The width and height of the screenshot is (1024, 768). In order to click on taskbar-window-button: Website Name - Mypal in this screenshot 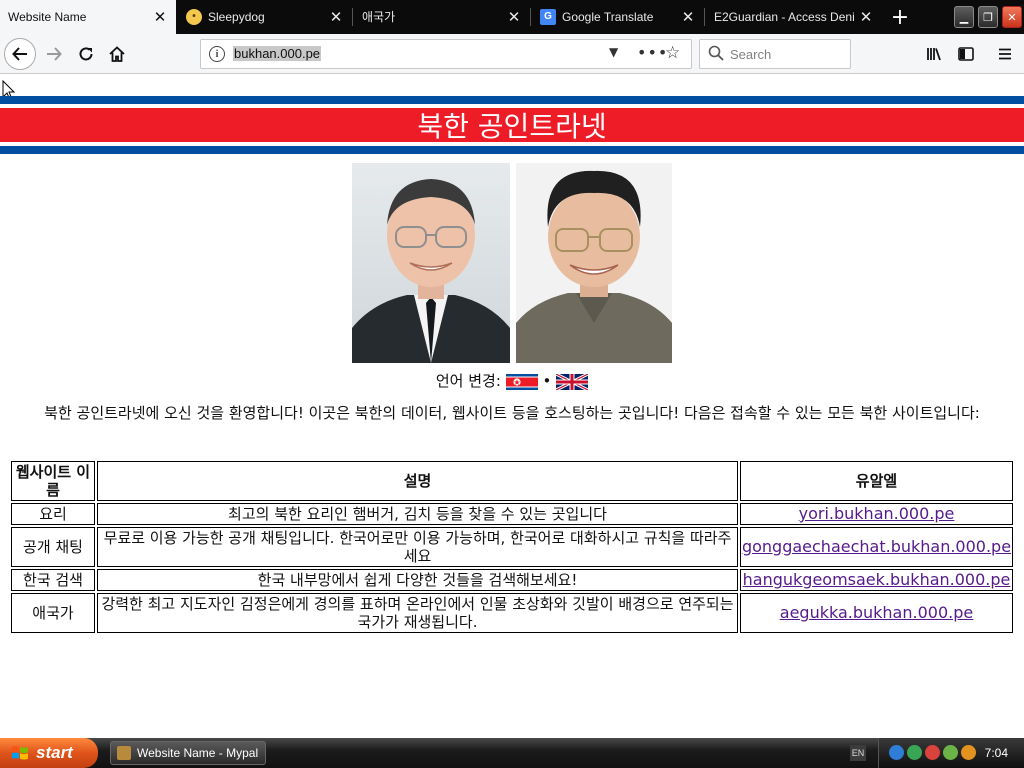, I will do `click(188, 753)`.